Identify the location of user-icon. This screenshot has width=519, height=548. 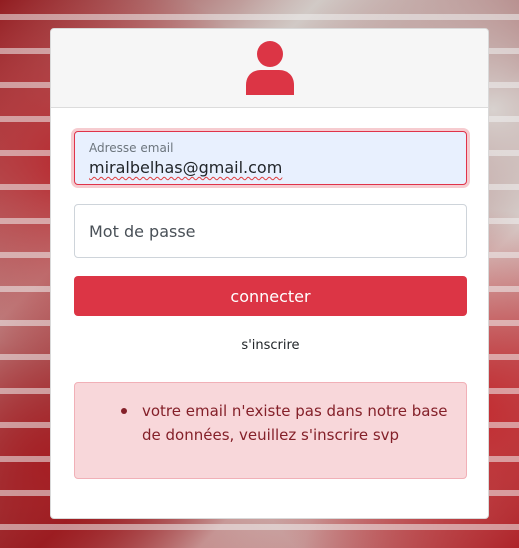
(270, 68).